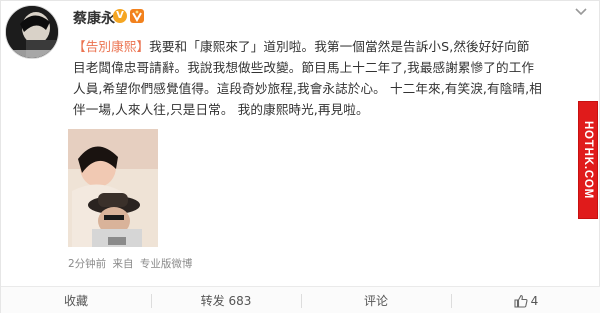 The image size is (600, 313). I want to click on site-watermark: HOTHK.COM, so click(588, 160).